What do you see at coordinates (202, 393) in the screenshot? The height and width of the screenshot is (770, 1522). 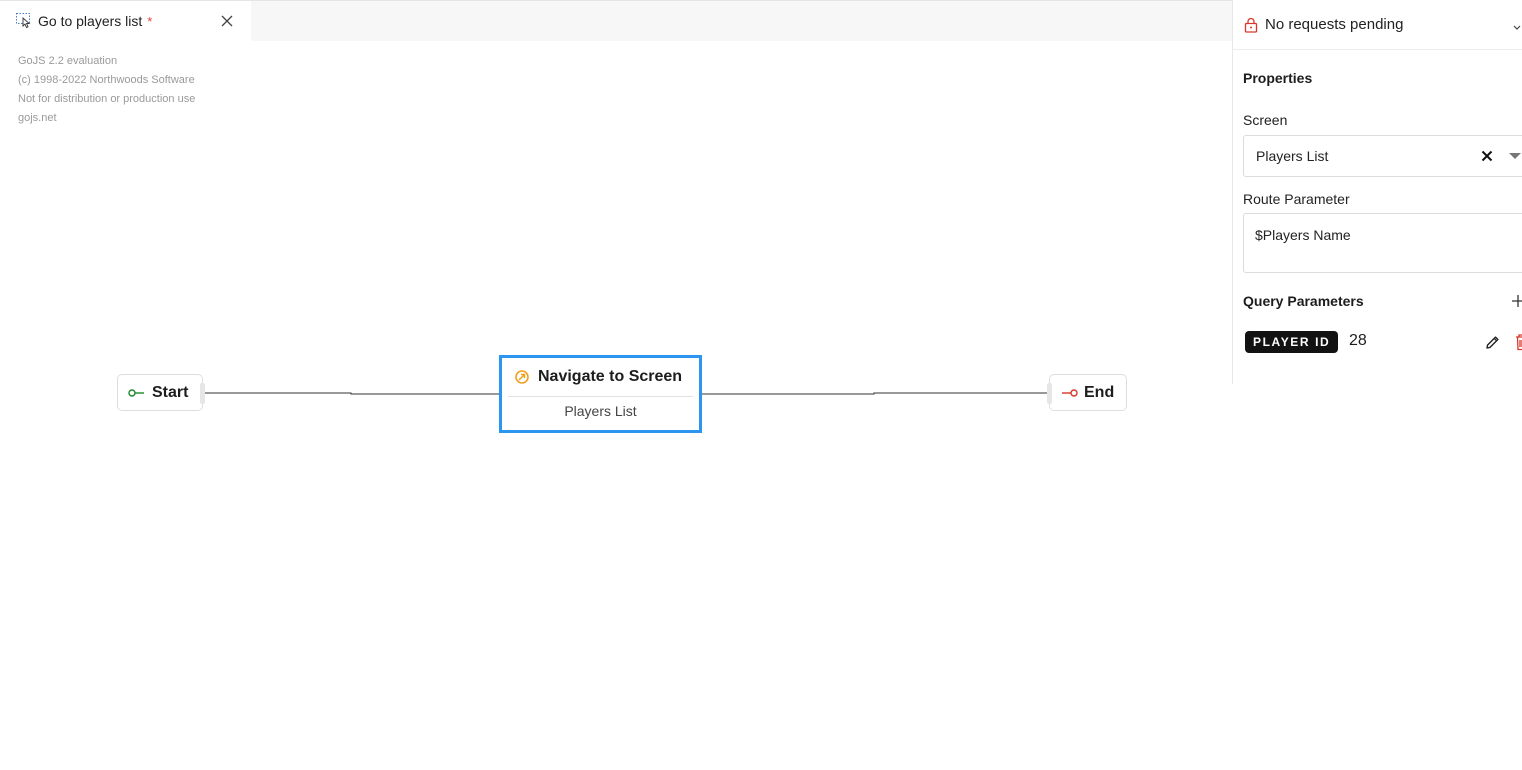 I see `output-port` at bounding box center [202, 393].